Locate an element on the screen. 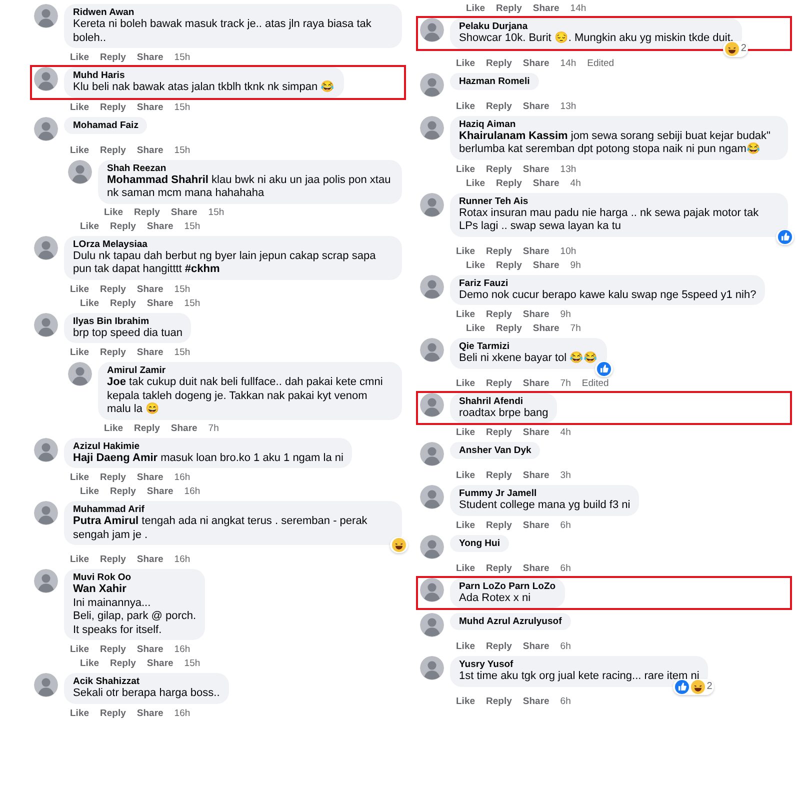 The height and width of the screenshot is (800, 800). commenter-name: Runner Teh Ais is located at coordinates (619, 201).